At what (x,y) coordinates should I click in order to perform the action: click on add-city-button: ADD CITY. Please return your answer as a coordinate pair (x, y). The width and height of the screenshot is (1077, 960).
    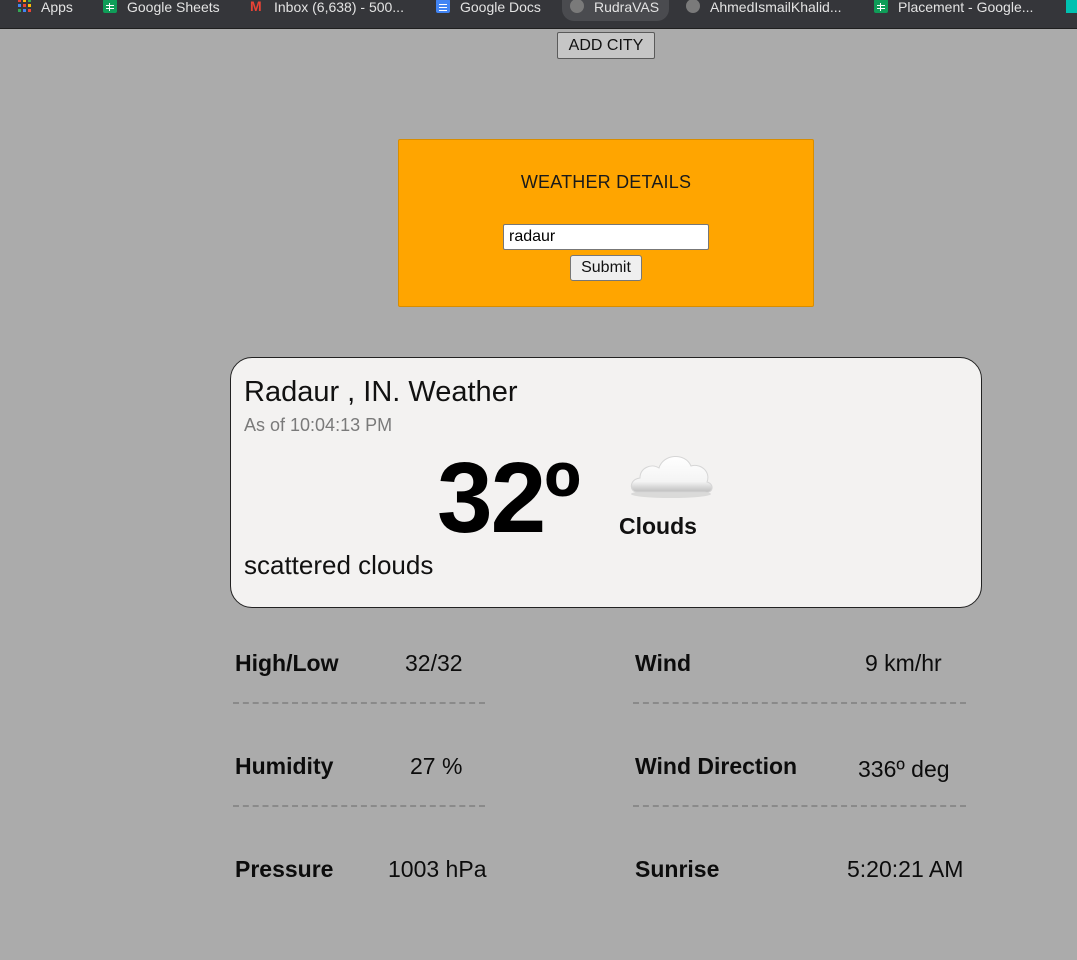
    Looking at the image, I should click on (606, 45).